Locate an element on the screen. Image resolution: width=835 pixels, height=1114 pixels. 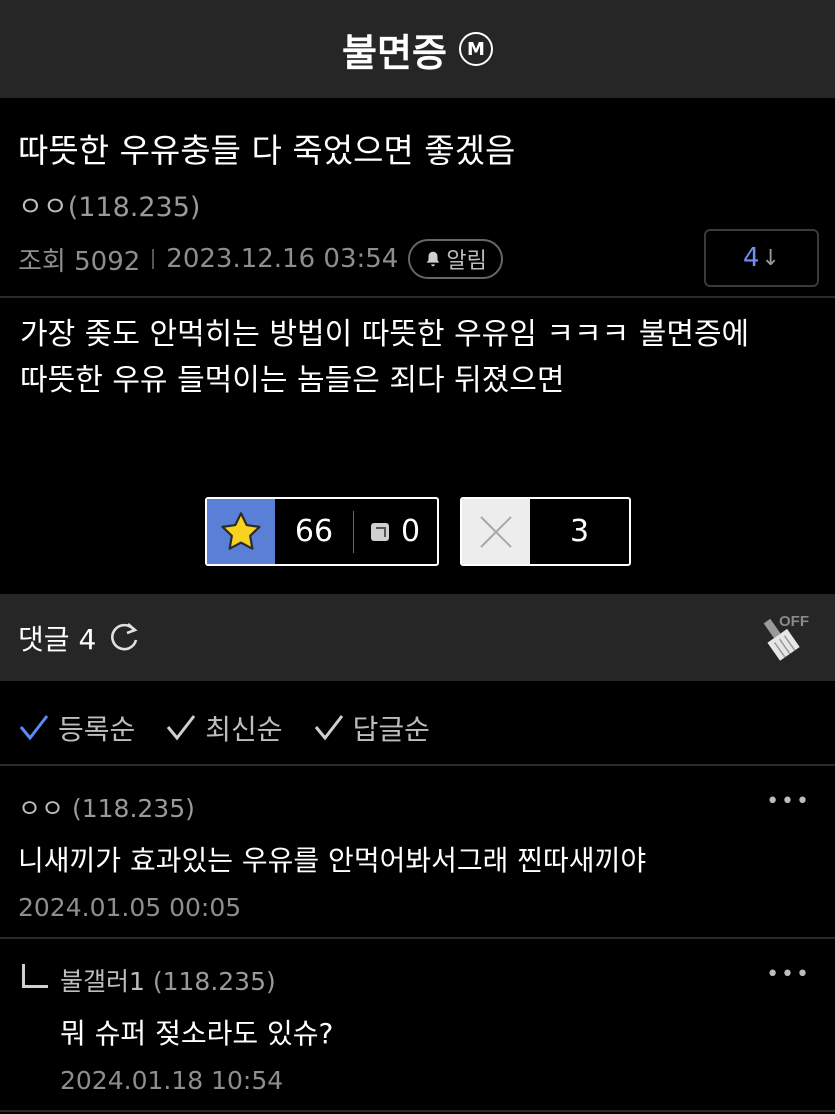
sort-replies: 답글순 is located at coordinates (371, 728).